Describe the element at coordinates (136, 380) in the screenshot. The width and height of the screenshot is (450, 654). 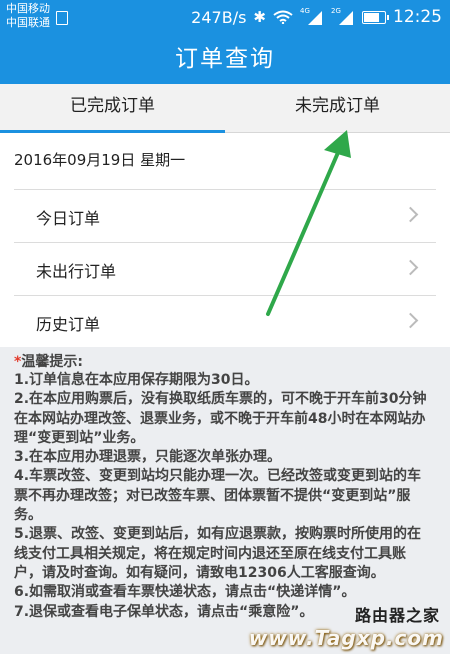
I see `tip-item: 1.订单信息在本应用保存期限为30日。` at that location.